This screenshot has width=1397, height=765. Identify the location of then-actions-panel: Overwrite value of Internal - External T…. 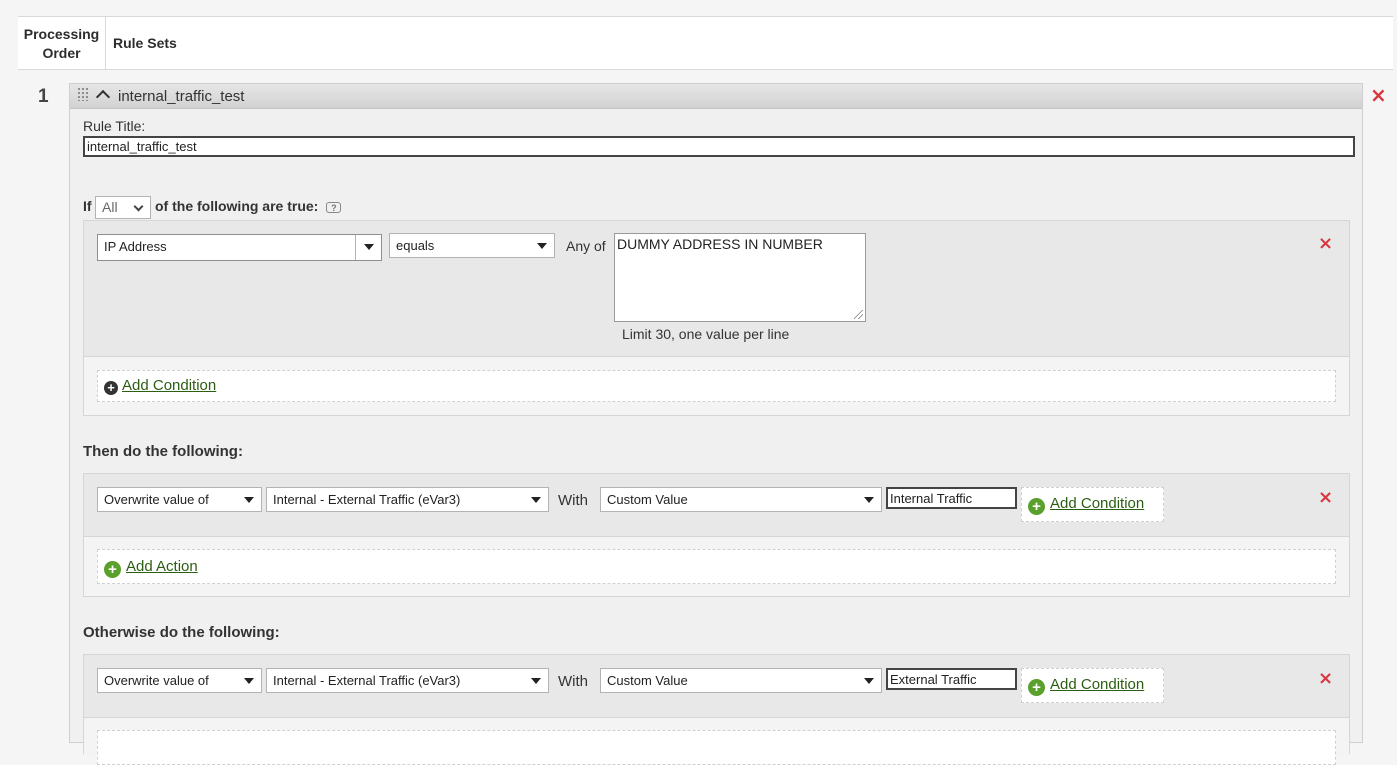
(716, 535).